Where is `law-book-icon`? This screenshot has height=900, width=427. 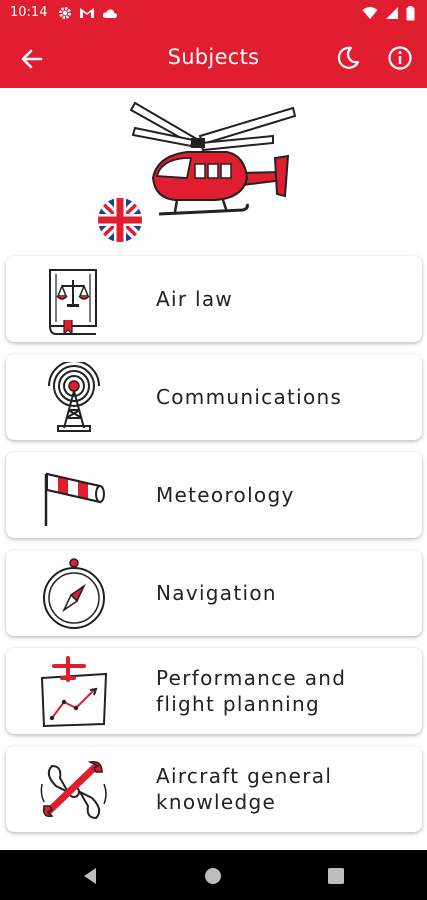 law-book-icon is located at coordinates (73, 302).